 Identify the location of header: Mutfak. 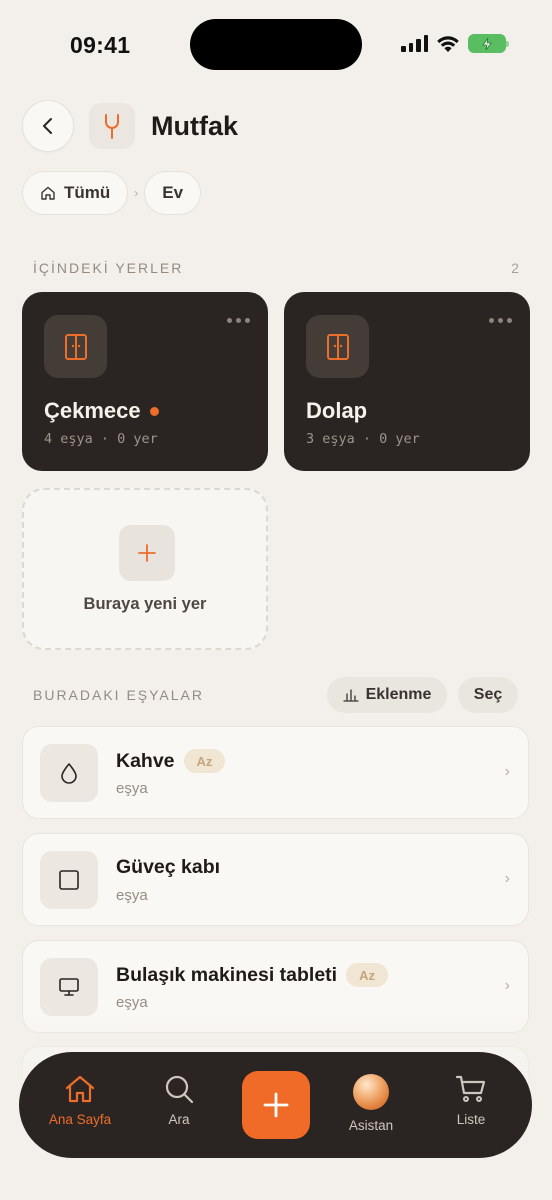
(130, 126).